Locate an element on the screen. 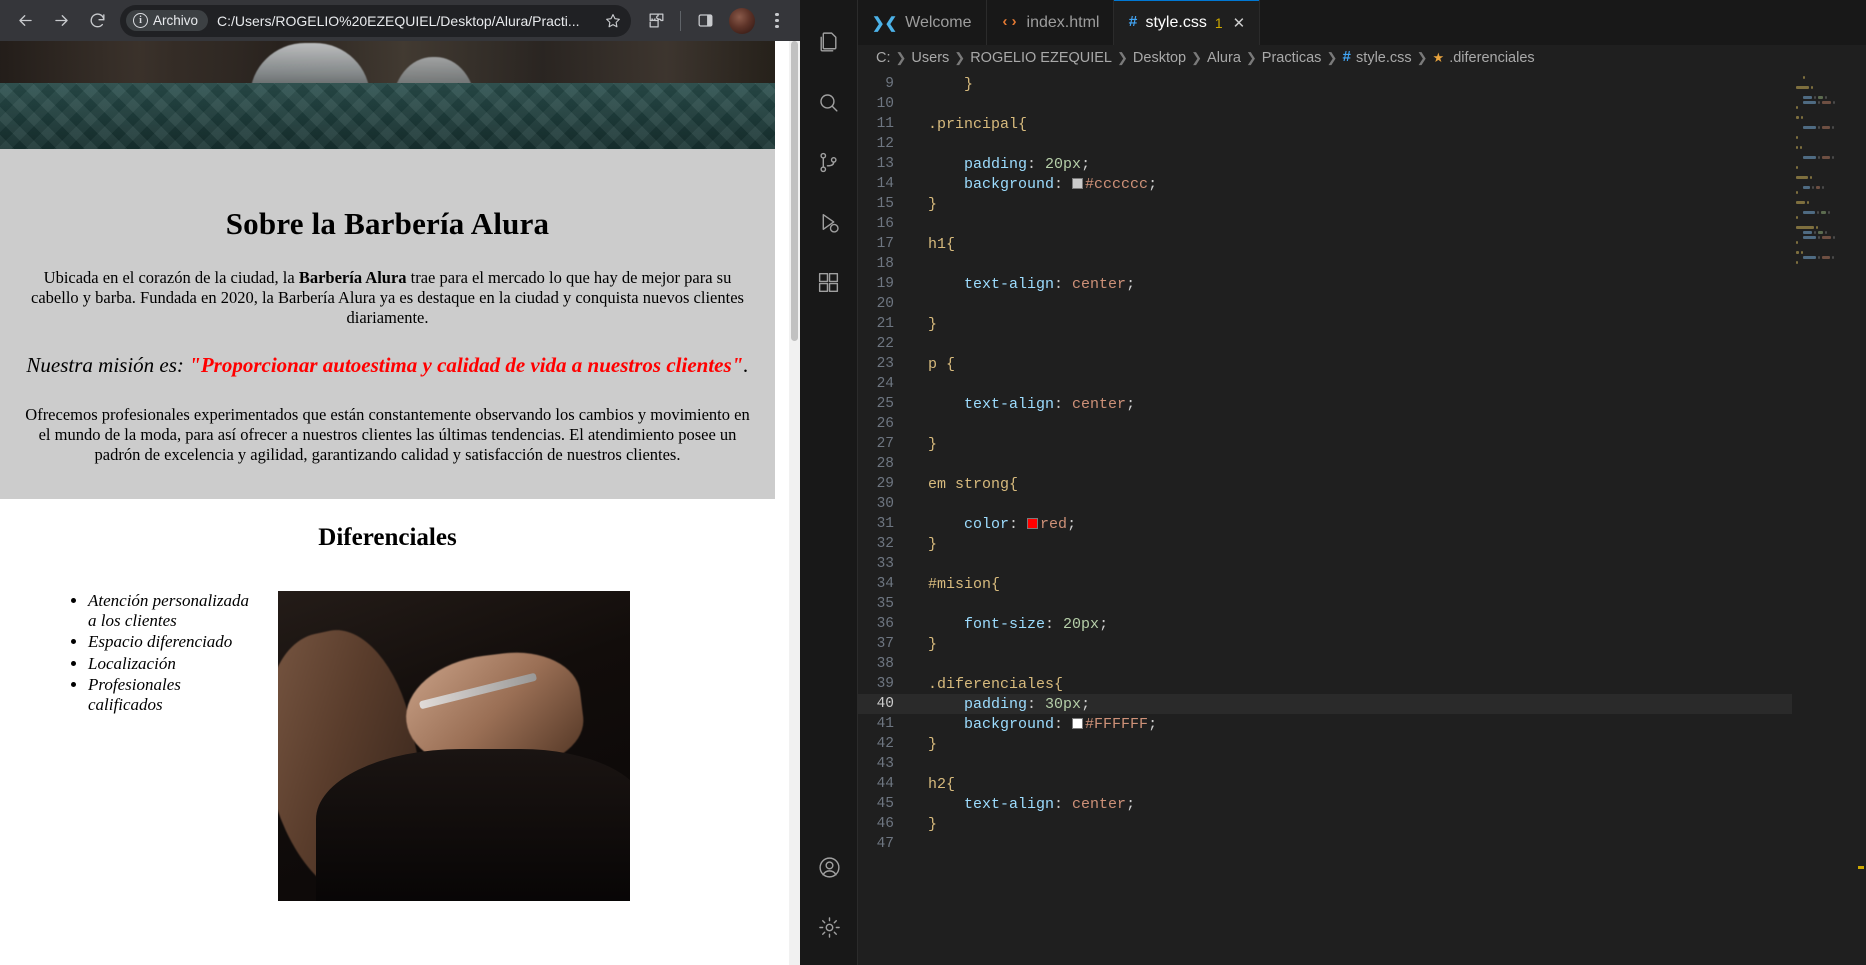 The height and width of the screenshot is (965, 1866). code-line: 41 background: #FFFFFF; is located at coordinates (1325, 724).